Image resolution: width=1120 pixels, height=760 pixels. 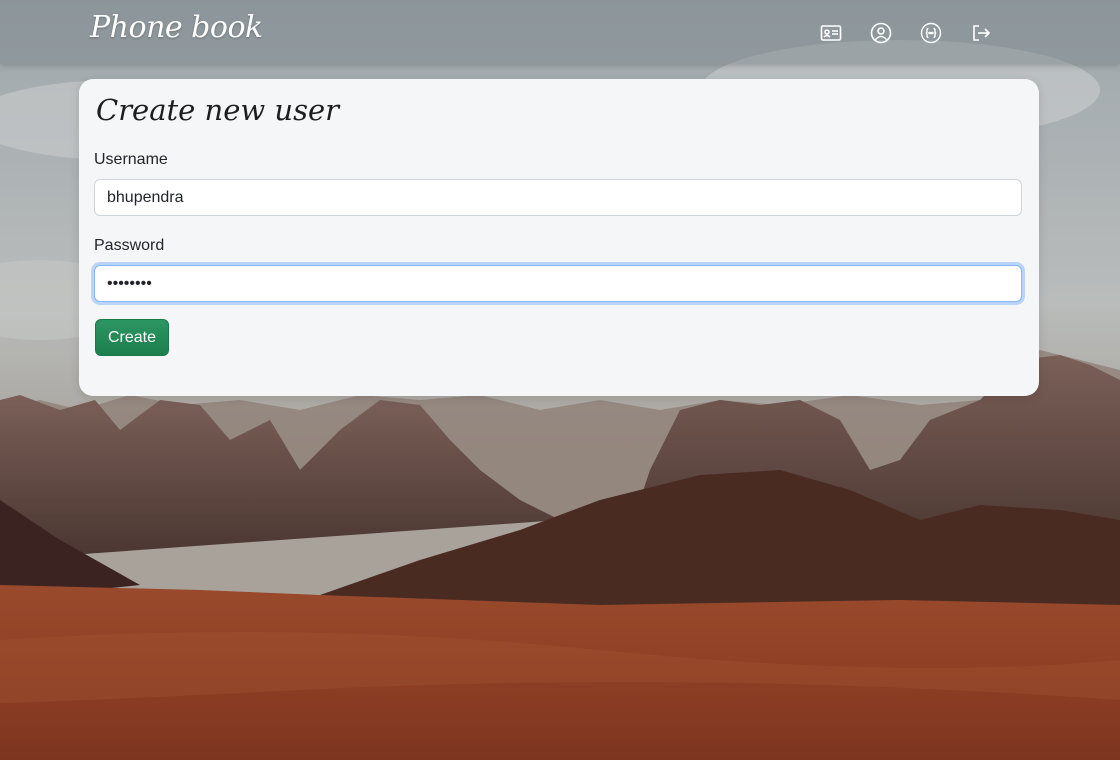 I want to click on password-label: Password, so click(x=129, y=245).